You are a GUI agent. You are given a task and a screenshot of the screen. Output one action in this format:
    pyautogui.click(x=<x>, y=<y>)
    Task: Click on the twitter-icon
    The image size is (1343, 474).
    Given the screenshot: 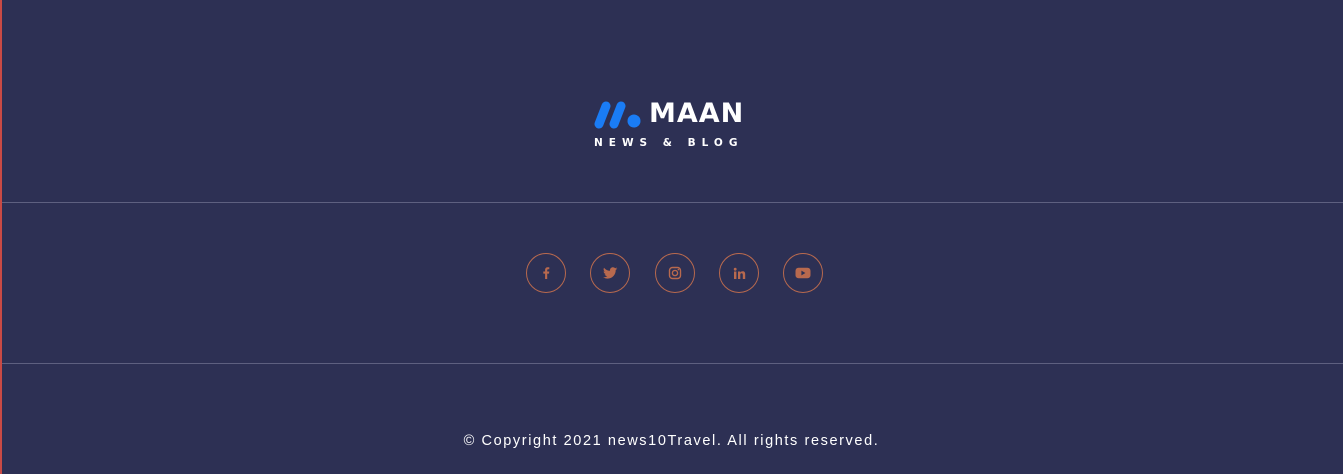 What is the action you would take?
    pyautogui.click(x=609, y=272)
    